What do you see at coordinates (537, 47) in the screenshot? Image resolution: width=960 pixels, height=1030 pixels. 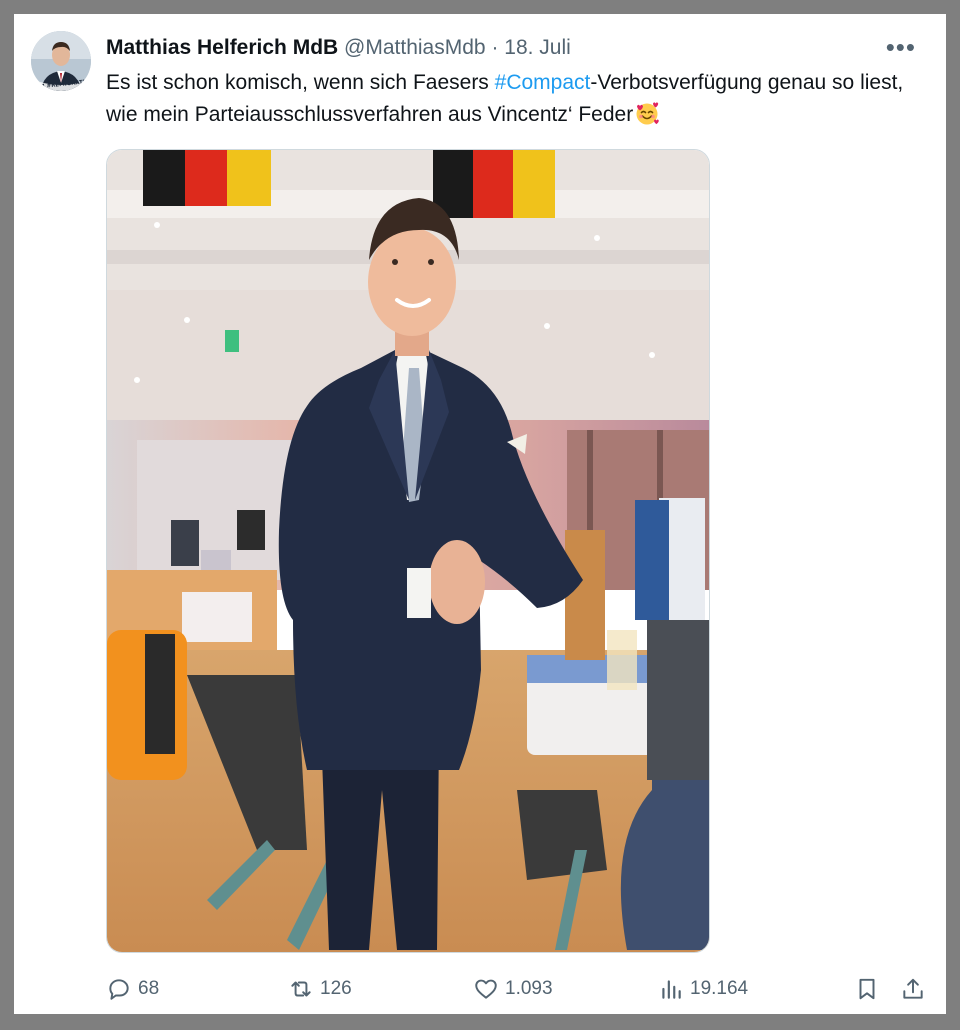 I see `tweet-date: 18. Juli` at bounding box center [537, 47].